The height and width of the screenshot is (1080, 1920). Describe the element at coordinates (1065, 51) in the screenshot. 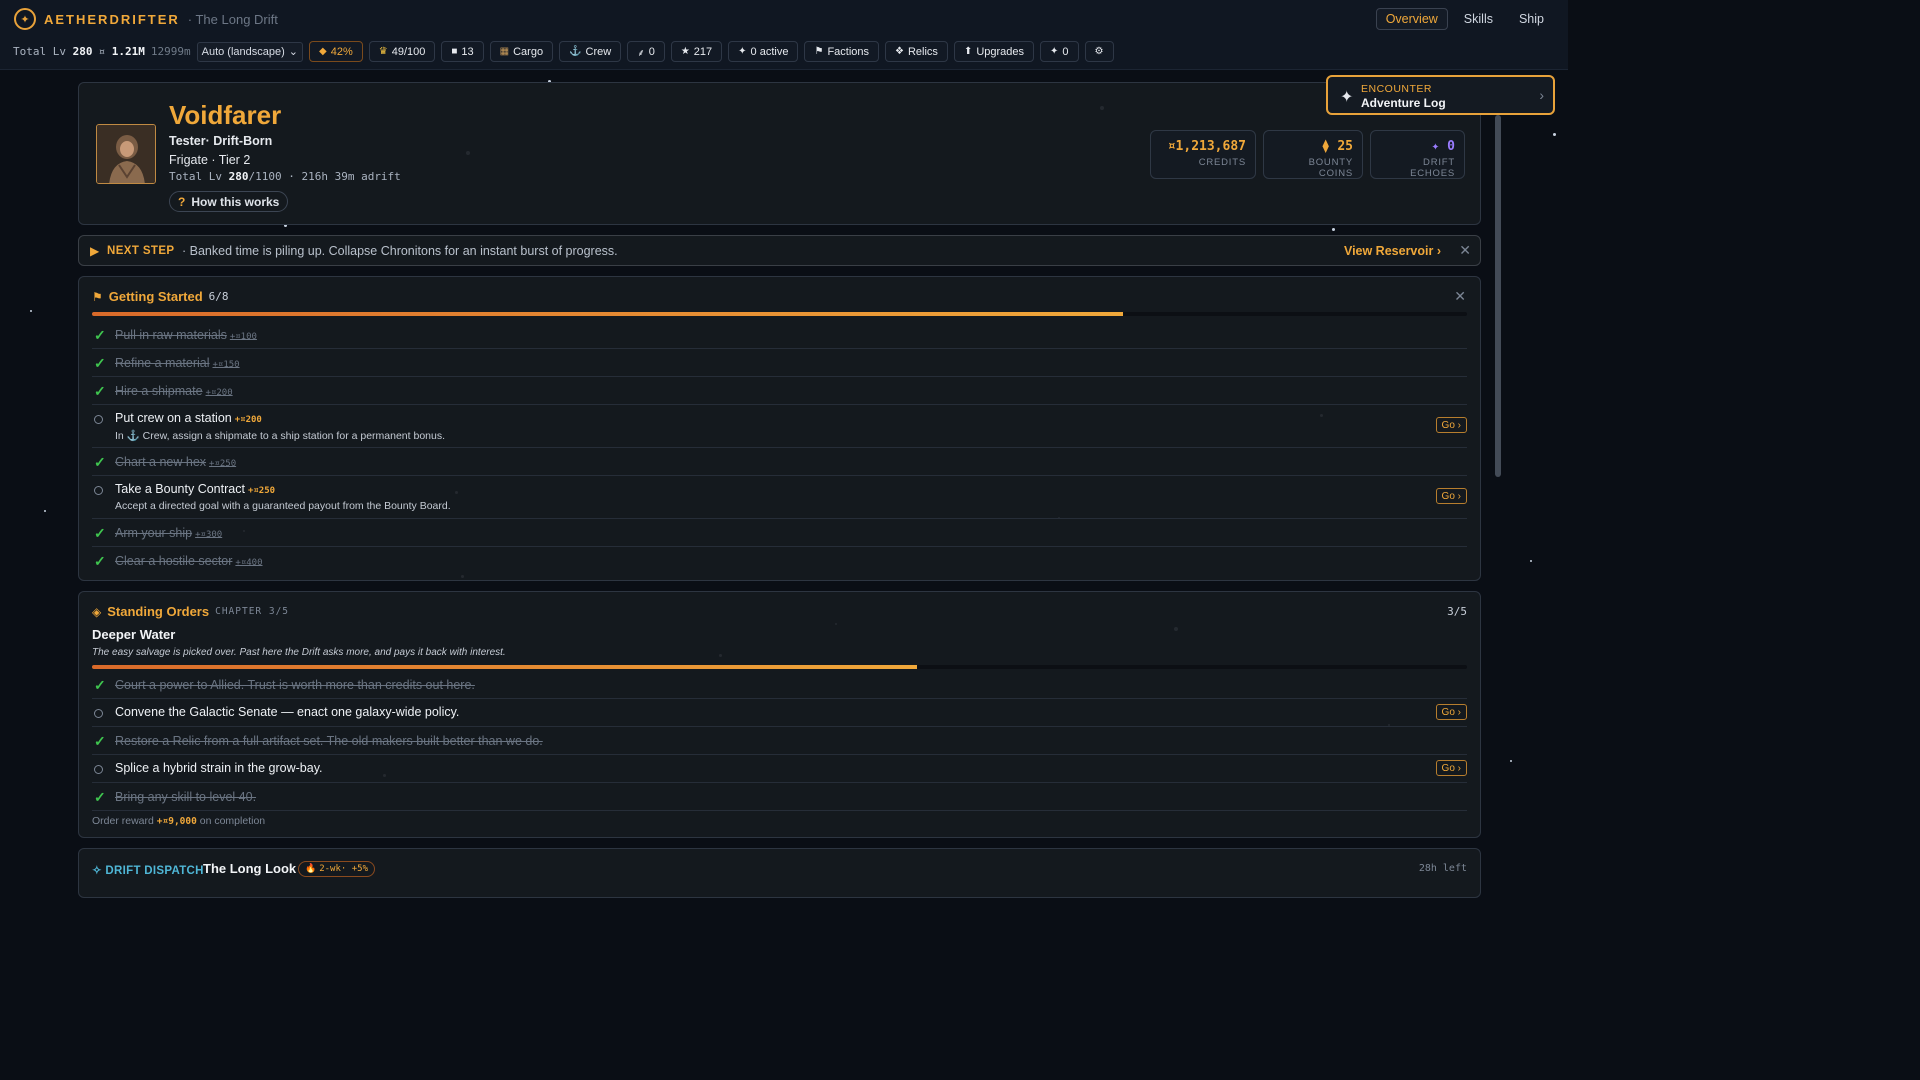

I see `pill-label: 0` at that location.